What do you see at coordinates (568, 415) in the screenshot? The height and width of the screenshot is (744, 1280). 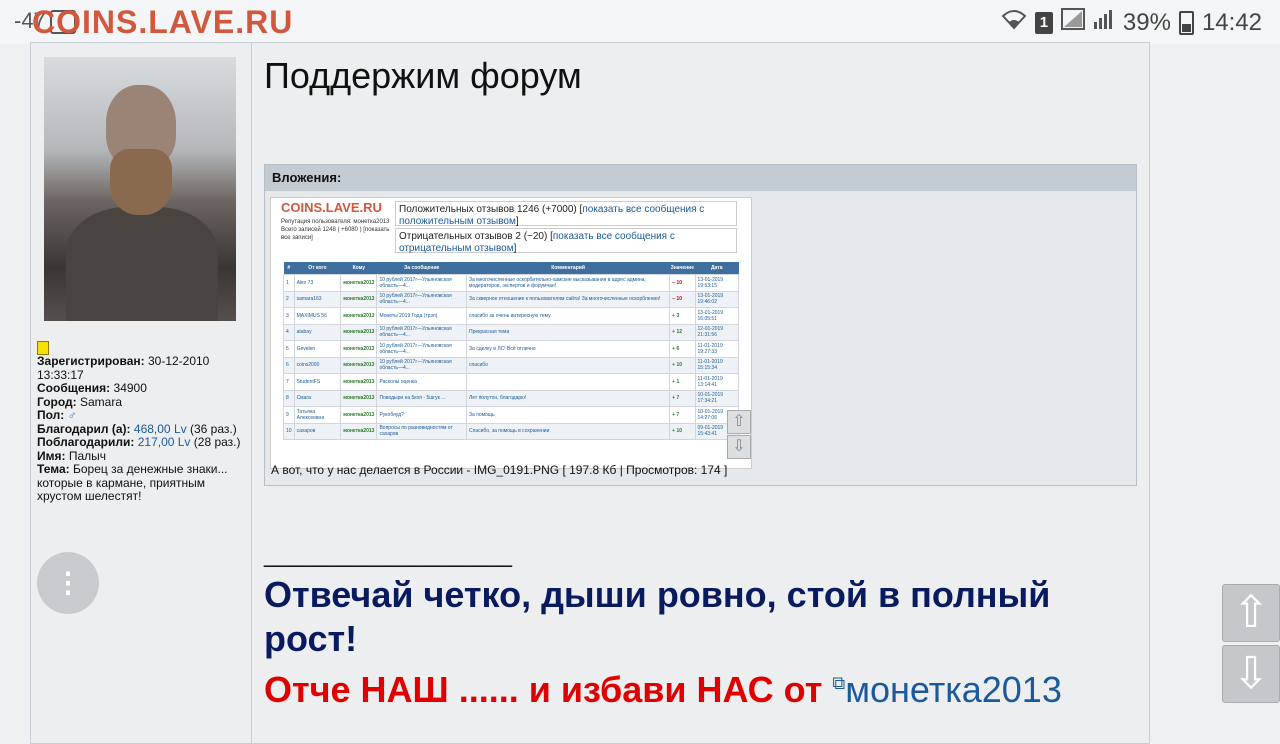 I see `thumb-cell: За помощь` at bounding box center [568, 415].